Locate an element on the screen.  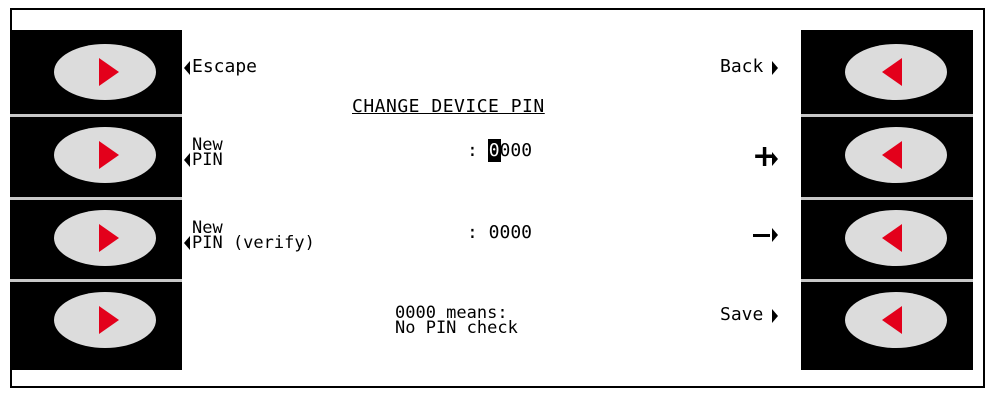
right-softkey-panel is located at coordinates (887, 200).